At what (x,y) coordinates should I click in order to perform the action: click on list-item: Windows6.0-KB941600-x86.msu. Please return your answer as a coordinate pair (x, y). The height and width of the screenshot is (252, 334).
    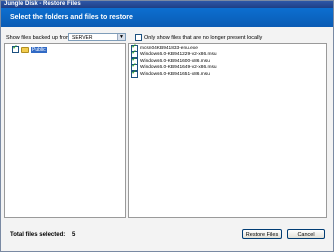
    Looking at the image, I should click on (174, 60).